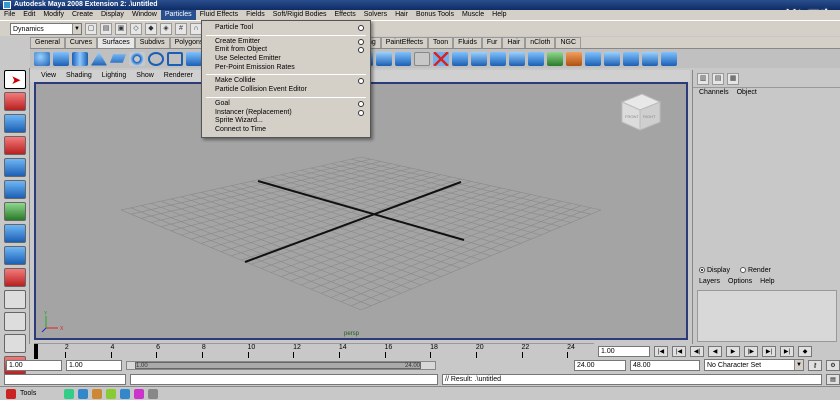  Describe the element at coordinates (286, 28) in the screenshot. I see `menu-item-particle-tool: Particle Tool` at that location.